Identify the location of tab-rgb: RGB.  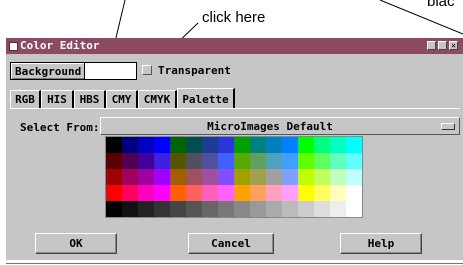
(25, 99).